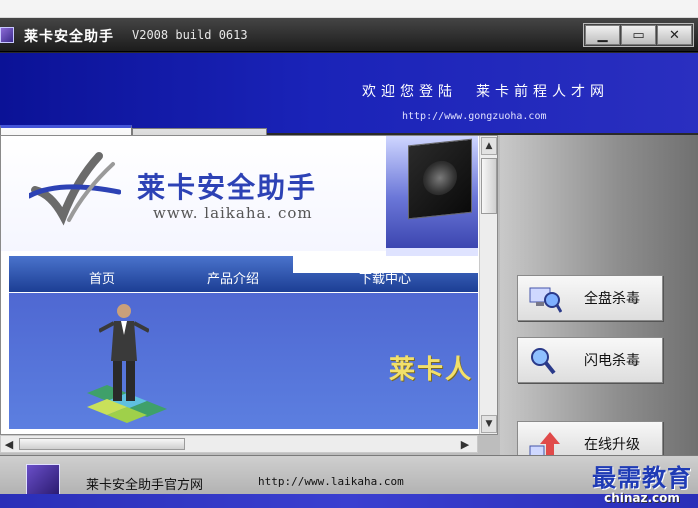  Describe the element at coordinates (233, 213) in the screenshot. I see `site-logo-url: www. laikaha. com` at that location.